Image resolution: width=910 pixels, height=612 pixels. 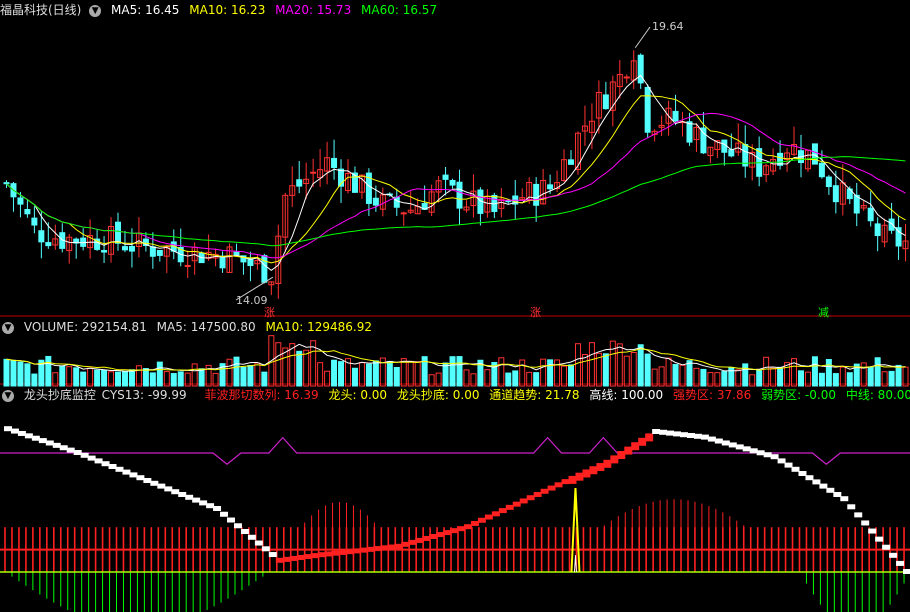 What do you see at coordinates (85, 327) in the screenshot?
I see `volume-label: VOLUME: 292154.81` at bounding box center [85, 327].